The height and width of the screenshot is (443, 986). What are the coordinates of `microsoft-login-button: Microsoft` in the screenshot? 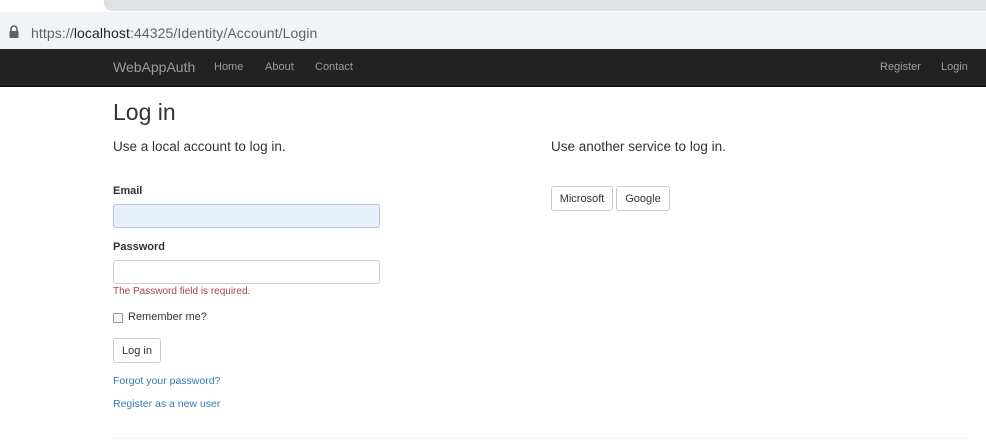 It's located at (582, 198).